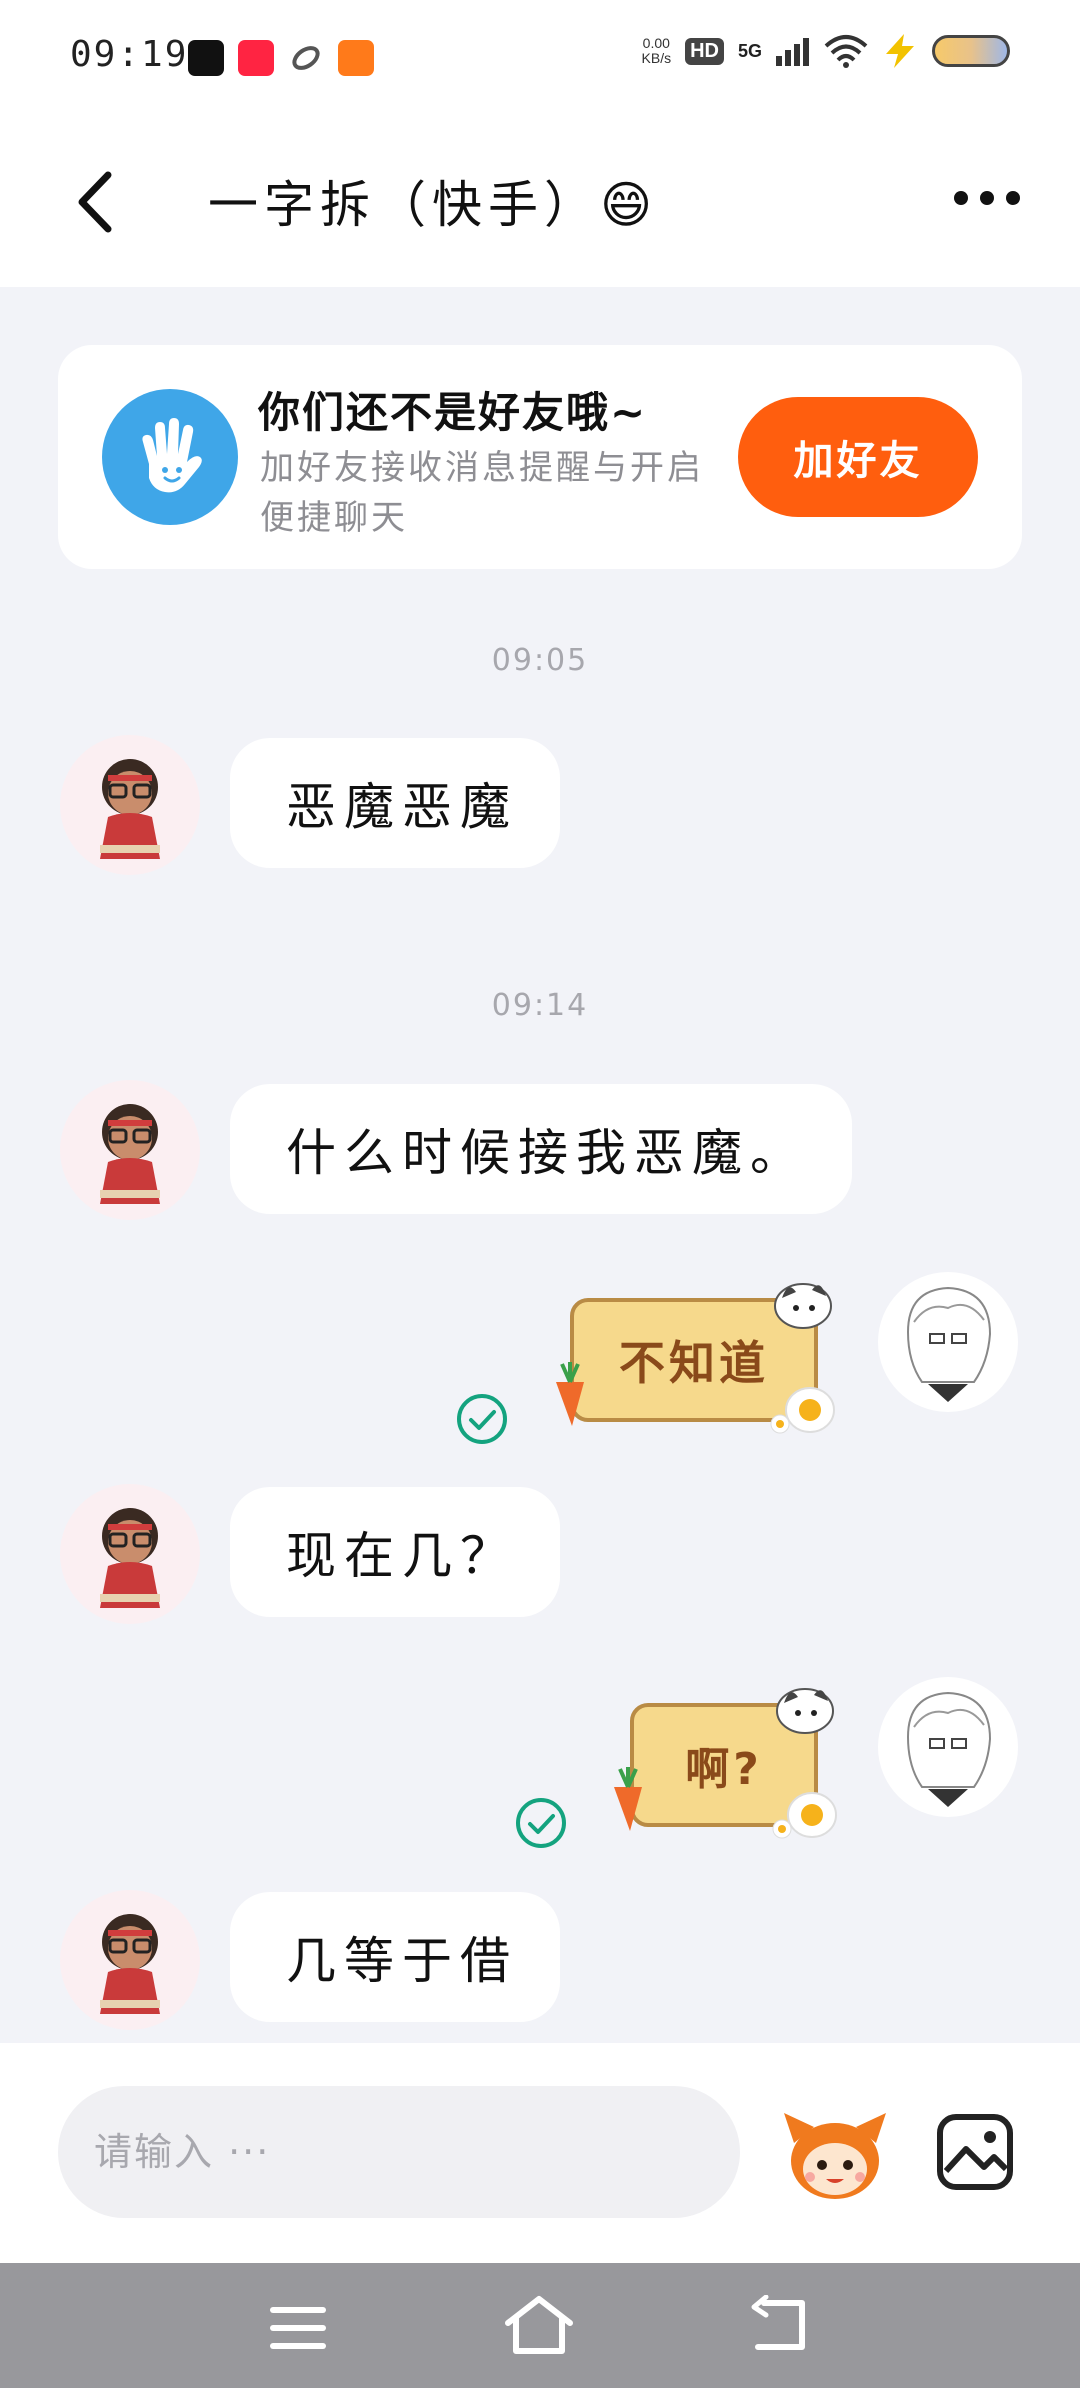  What do you see at coordinates (858, 457) in the screenshot?
I see `add-friend-button: 加好友` at bounding box center [858, 457].